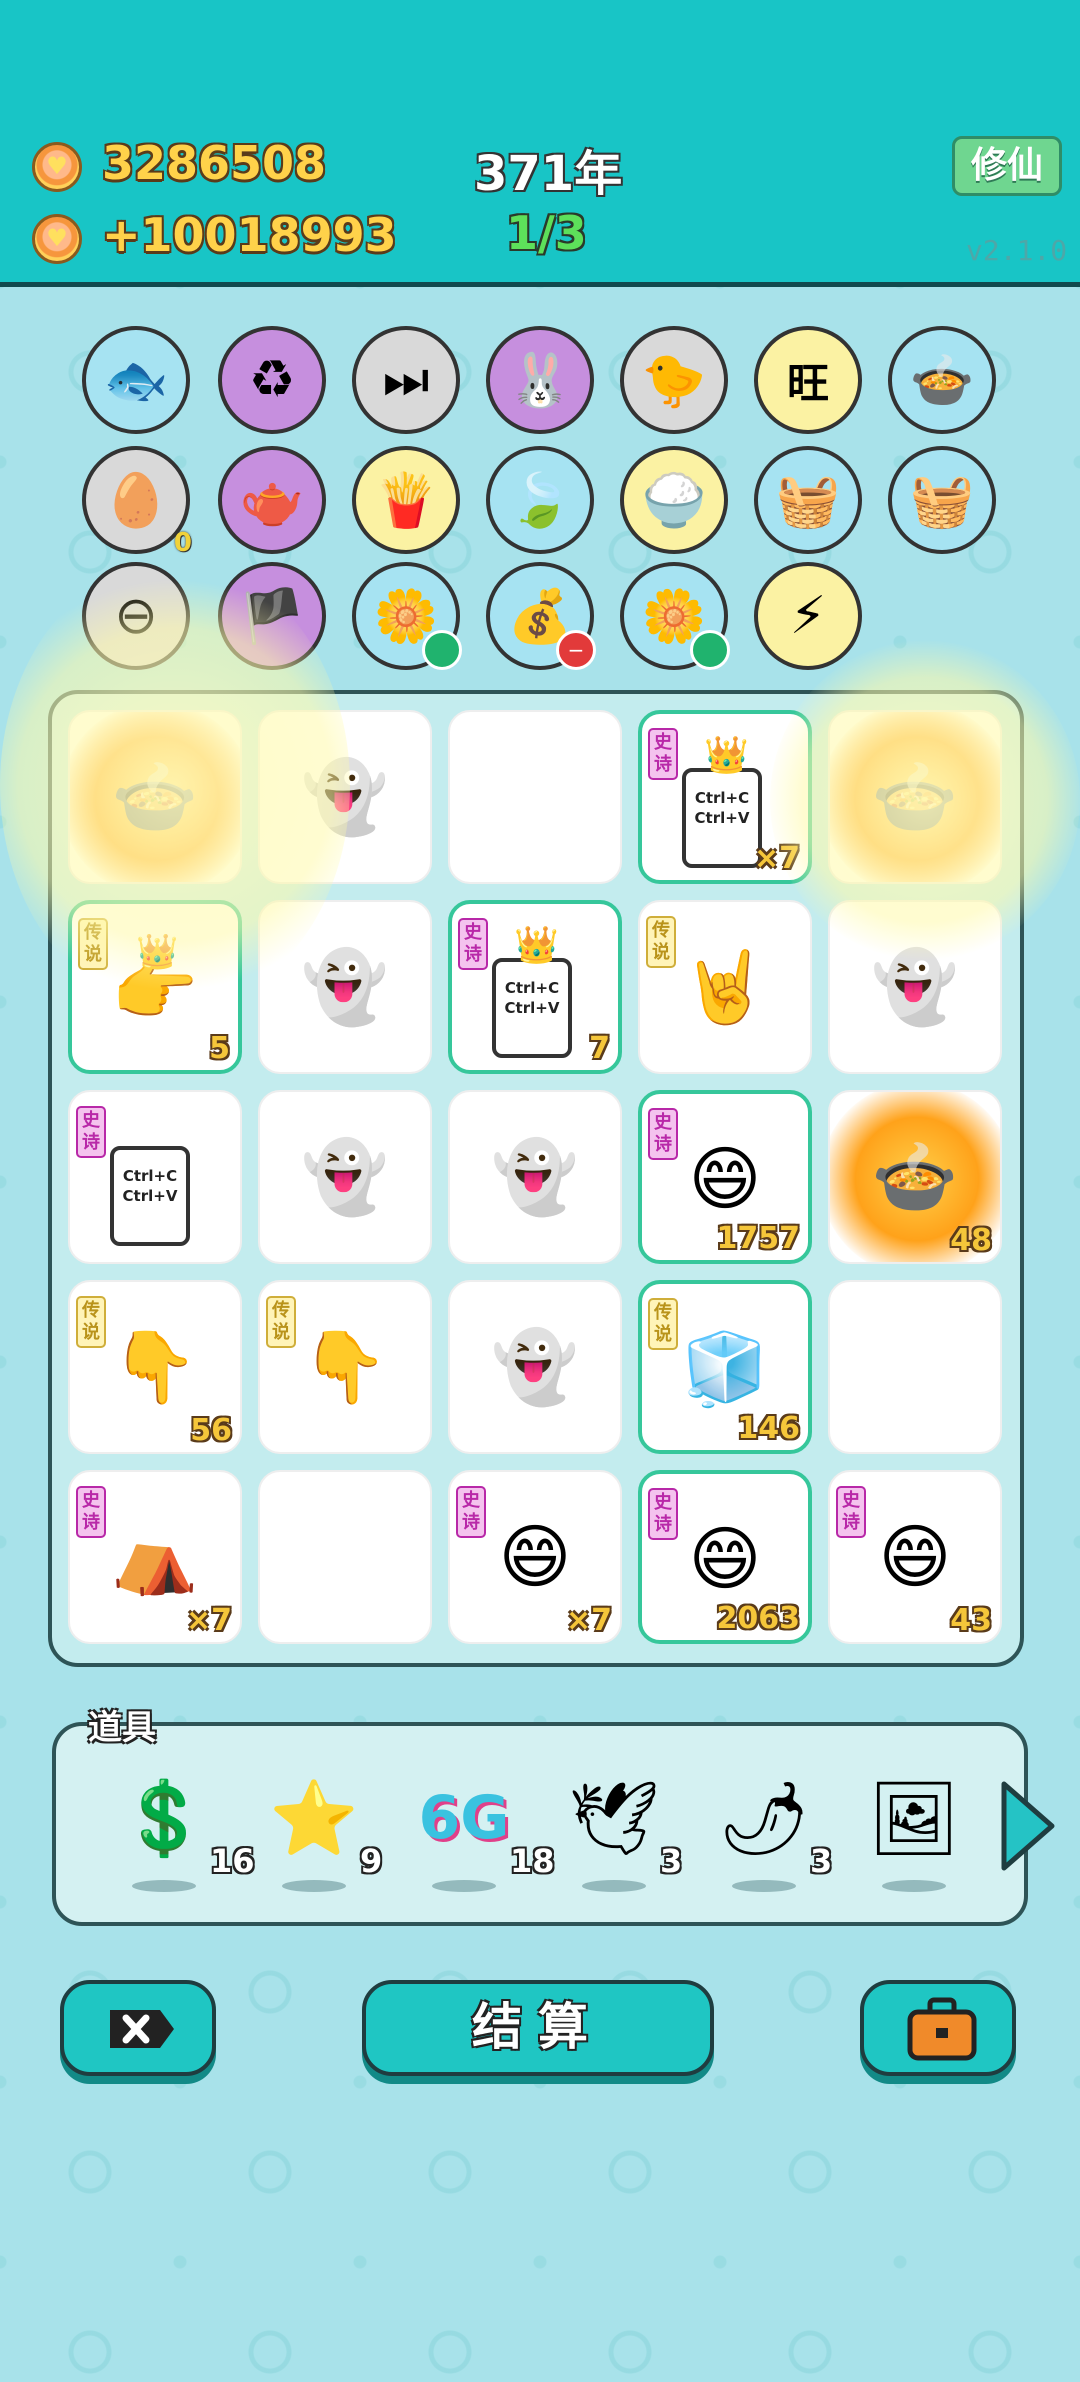  I want to click on lightning-icon: ⚡, so click(808, 616).